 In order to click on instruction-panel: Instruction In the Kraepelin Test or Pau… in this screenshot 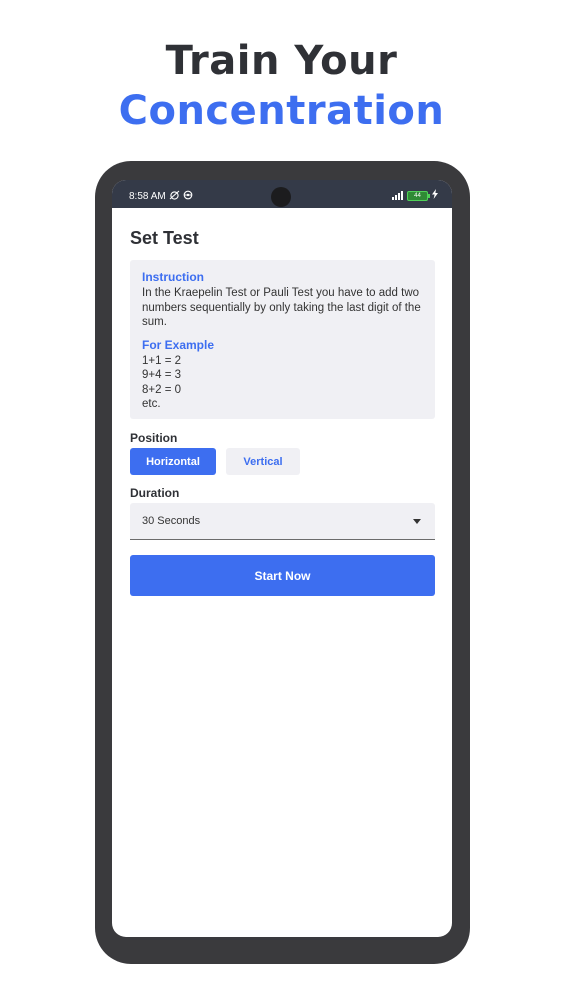, I will do `click(282, 339)`.